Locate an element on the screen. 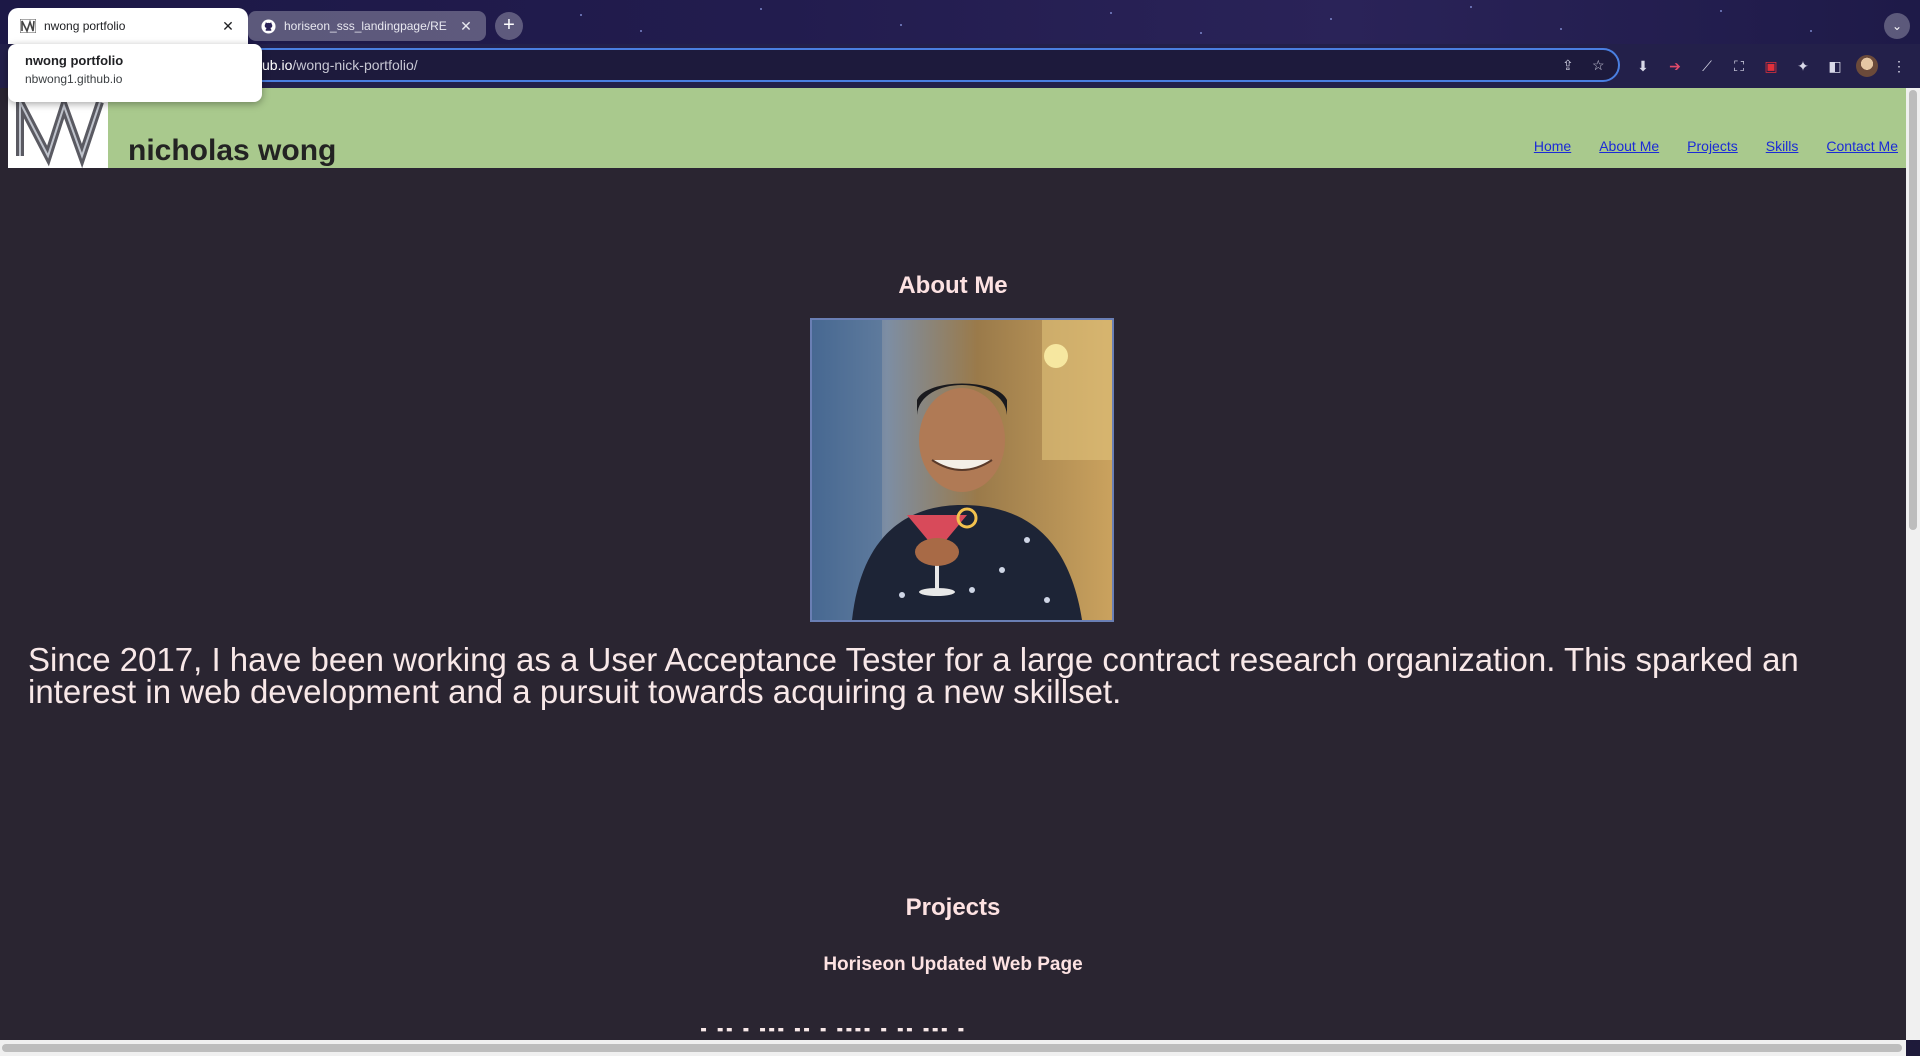  extensions-puzzle-icon: ✦ is located at coordinates (1803, 66).